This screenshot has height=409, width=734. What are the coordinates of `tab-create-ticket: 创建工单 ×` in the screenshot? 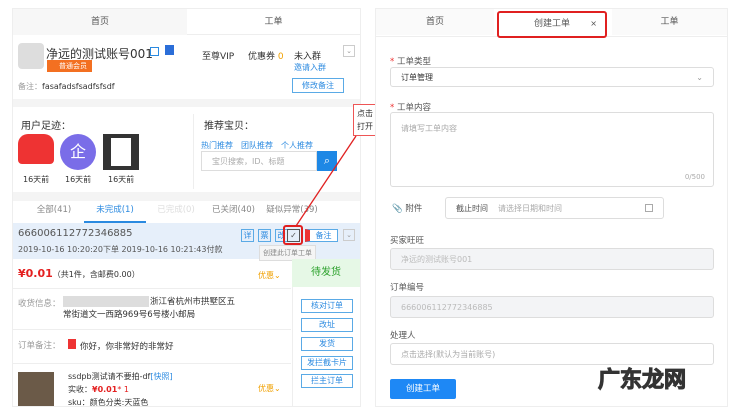 It's located at (552, 24).